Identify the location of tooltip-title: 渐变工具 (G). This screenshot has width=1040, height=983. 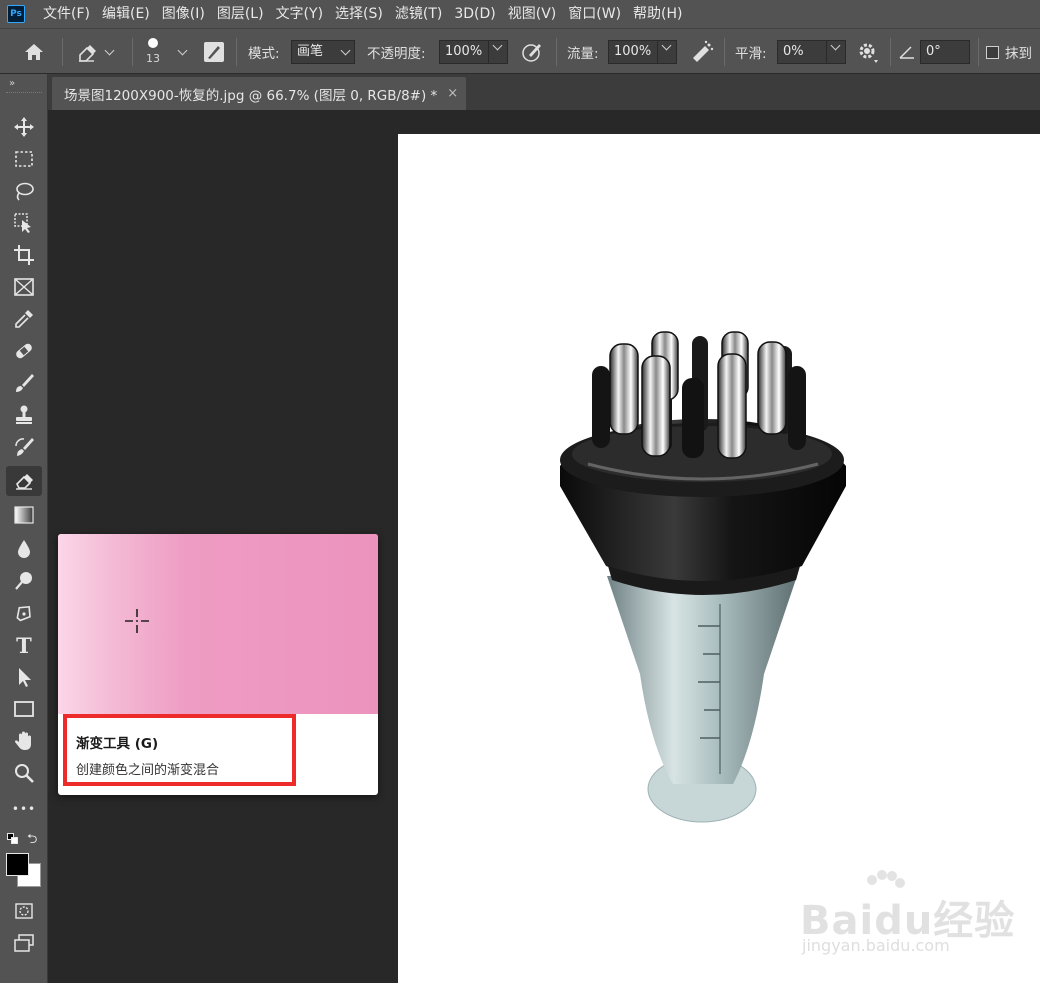
(117, 744).